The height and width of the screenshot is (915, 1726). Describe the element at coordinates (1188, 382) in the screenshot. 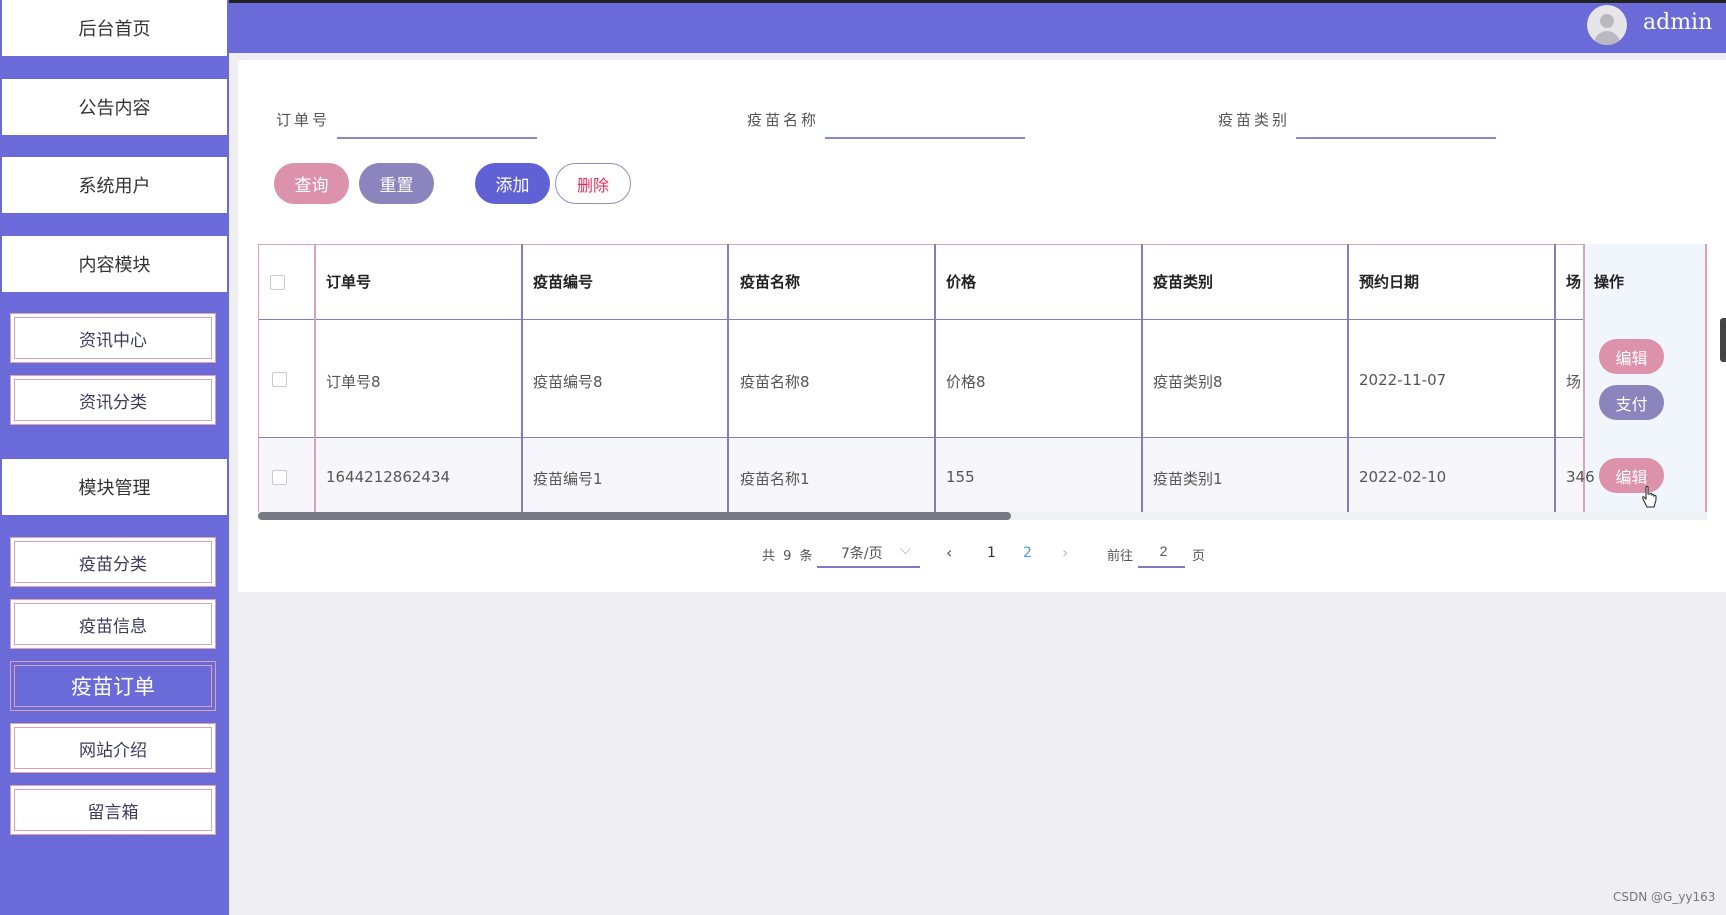

I see `table-cell: 疫苗类别8` at that location.